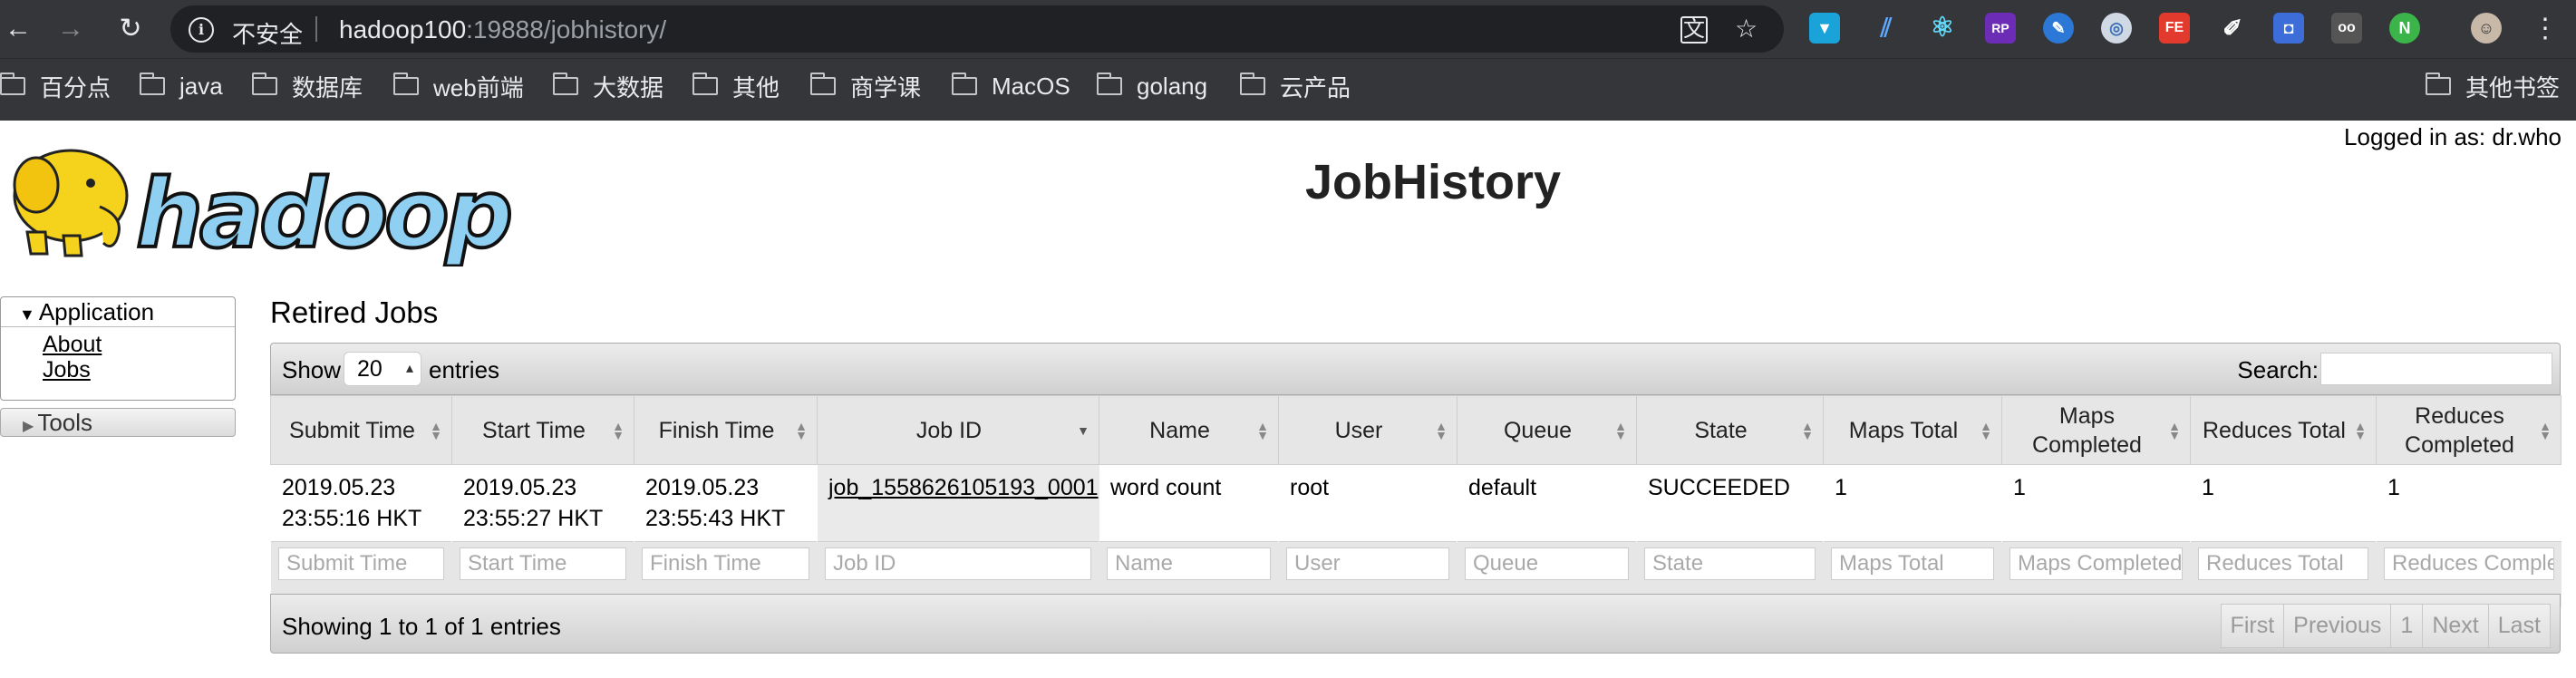  I want to click on extension-fe-icon: FE, so click(2174, 28).